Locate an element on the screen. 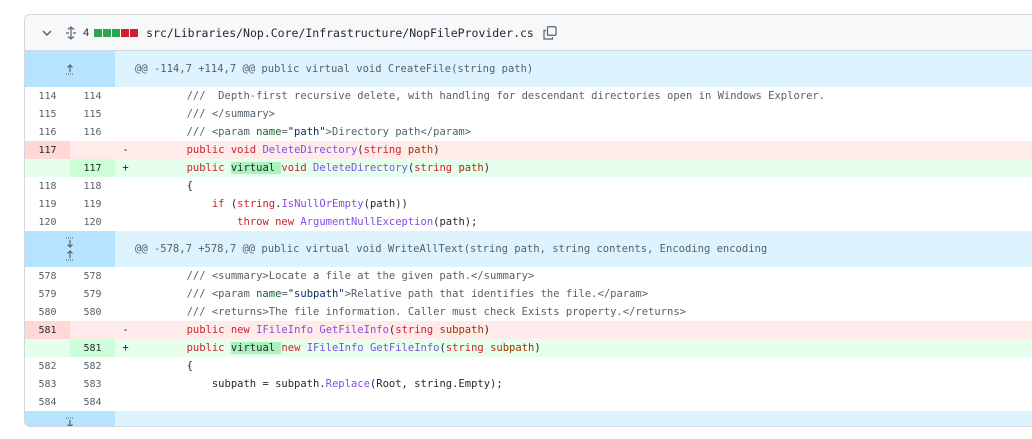  old-line-number: 119 is located at coordinates (47, 204).